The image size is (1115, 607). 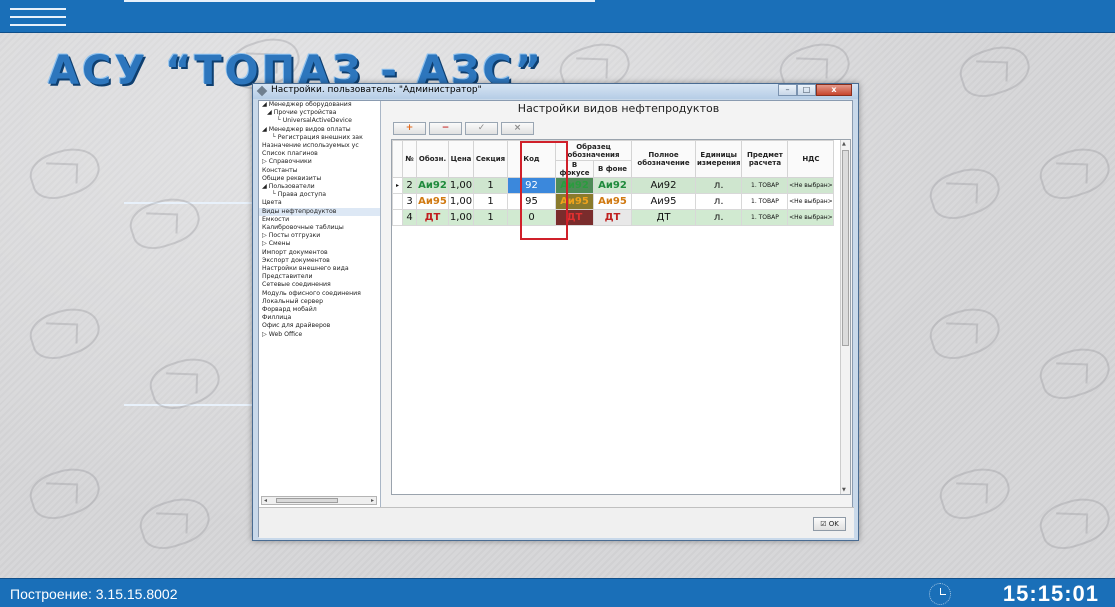 What do you see at coordinates (319, 326) in the screenshot?
I see `tree-item: Офис для драйверов` at bounding box center [319, 326].